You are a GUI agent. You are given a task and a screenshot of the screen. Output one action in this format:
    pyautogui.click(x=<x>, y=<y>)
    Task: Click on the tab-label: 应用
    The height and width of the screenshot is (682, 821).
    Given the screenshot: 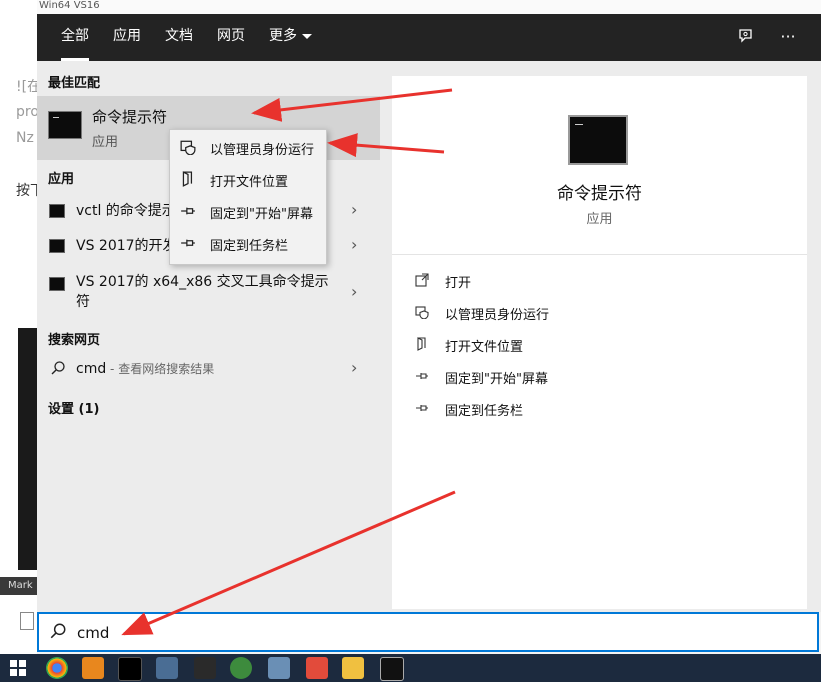 What is the action you would take?
    pyautogui.click(x=127, y=36)
    